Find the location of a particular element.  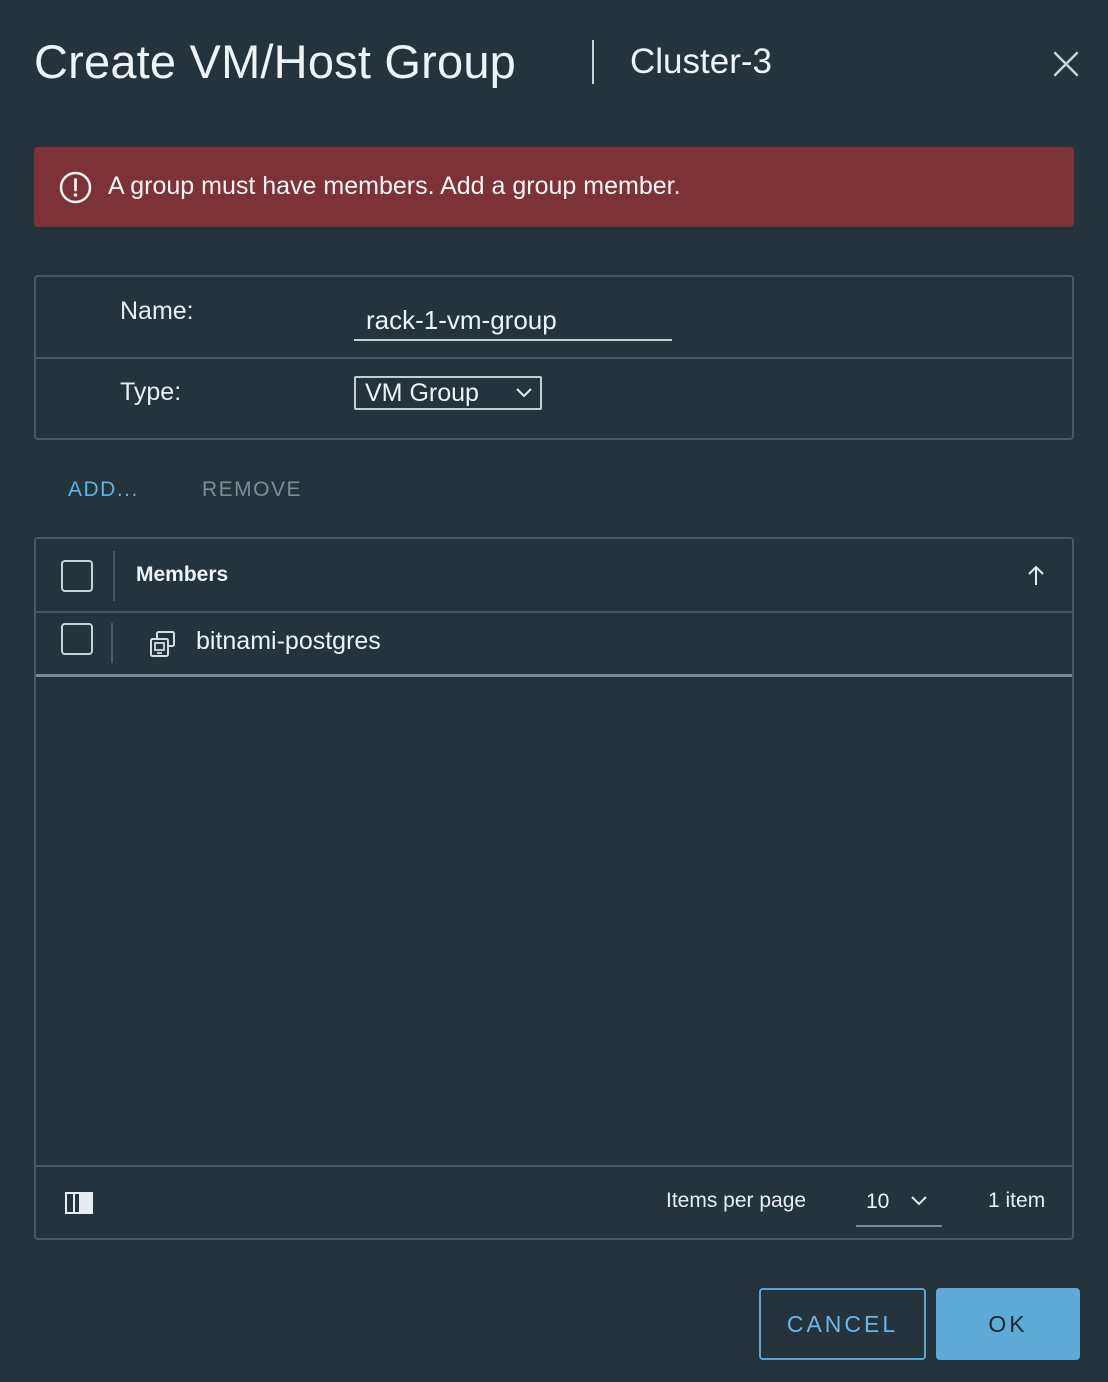

type-label: Type: is located at coordinates (151, 392).